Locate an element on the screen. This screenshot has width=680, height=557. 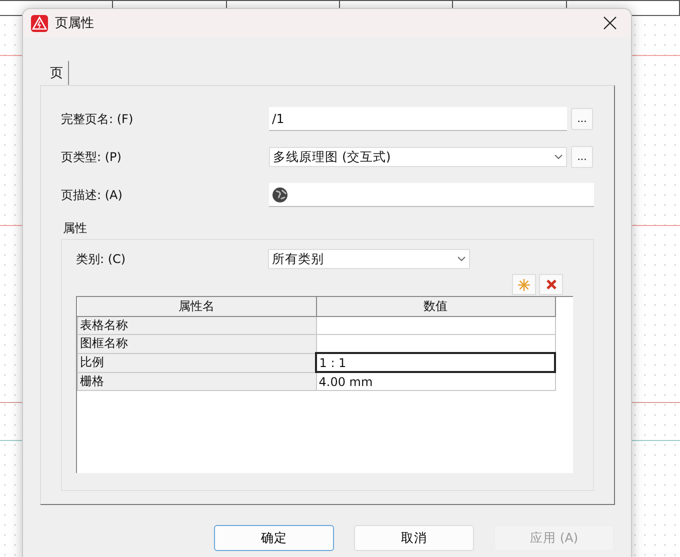
field-label: 页类型: (P) is located at coordinates (91, 157).